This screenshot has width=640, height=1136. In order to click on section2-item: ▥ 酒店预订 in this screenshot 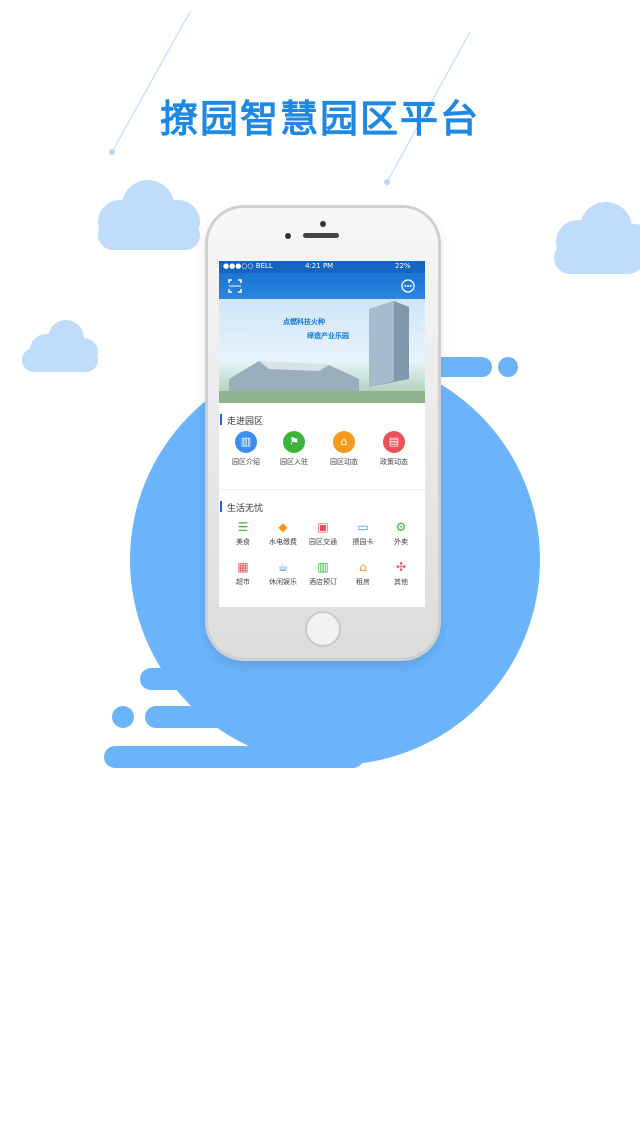, I will do `click(323, 573)`.